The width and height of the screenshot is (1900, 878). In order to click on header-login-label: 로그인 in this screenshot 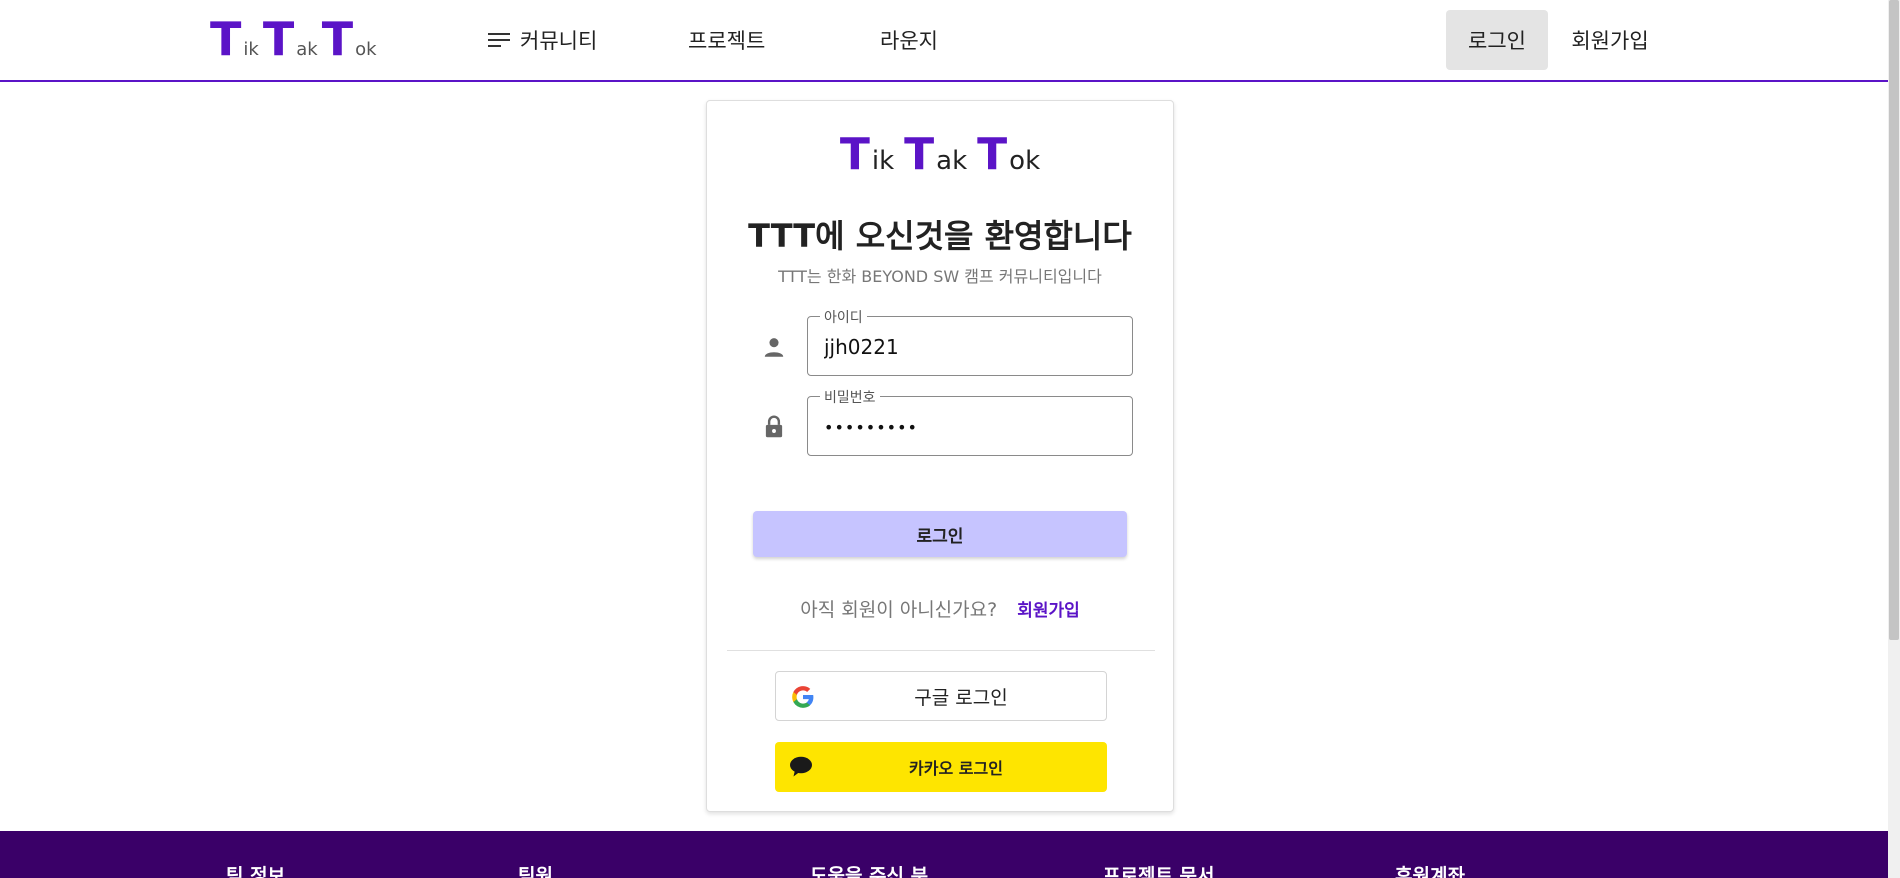, I will do `click(1497, 41)`.